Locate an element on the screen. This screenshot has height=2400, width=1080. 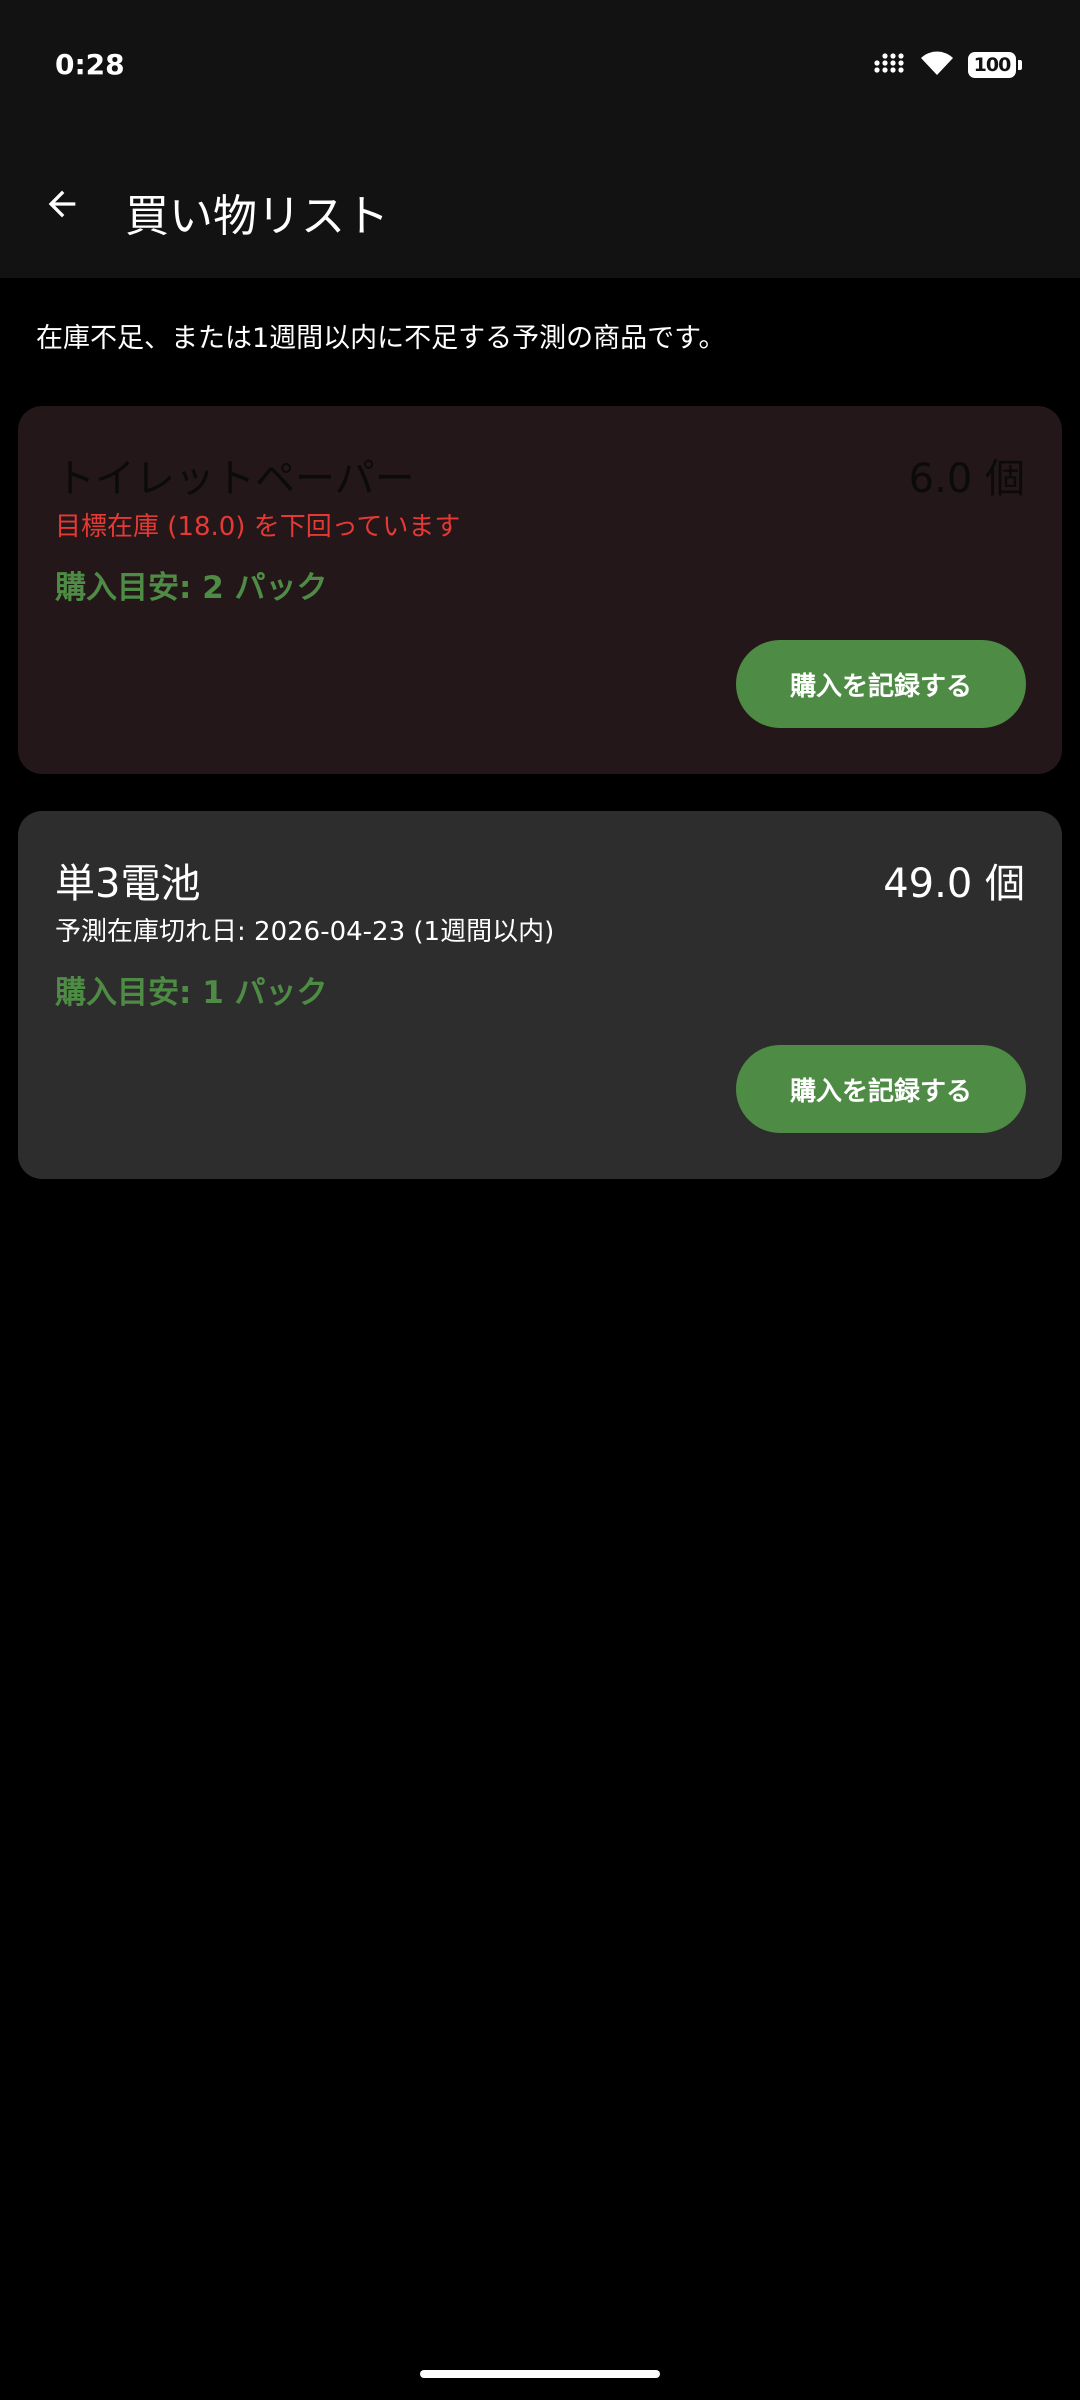
home-indicator is located at coordinates (540, 2374).